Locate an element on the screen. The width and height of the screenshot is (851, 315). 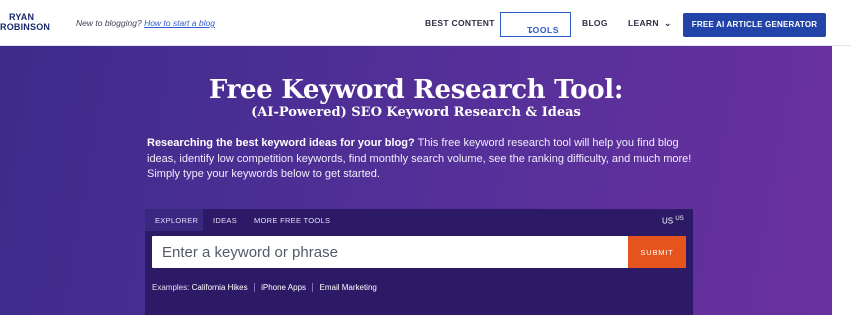
page-title: Free Keyword Research Tool: is located at coordinates (416, 90).